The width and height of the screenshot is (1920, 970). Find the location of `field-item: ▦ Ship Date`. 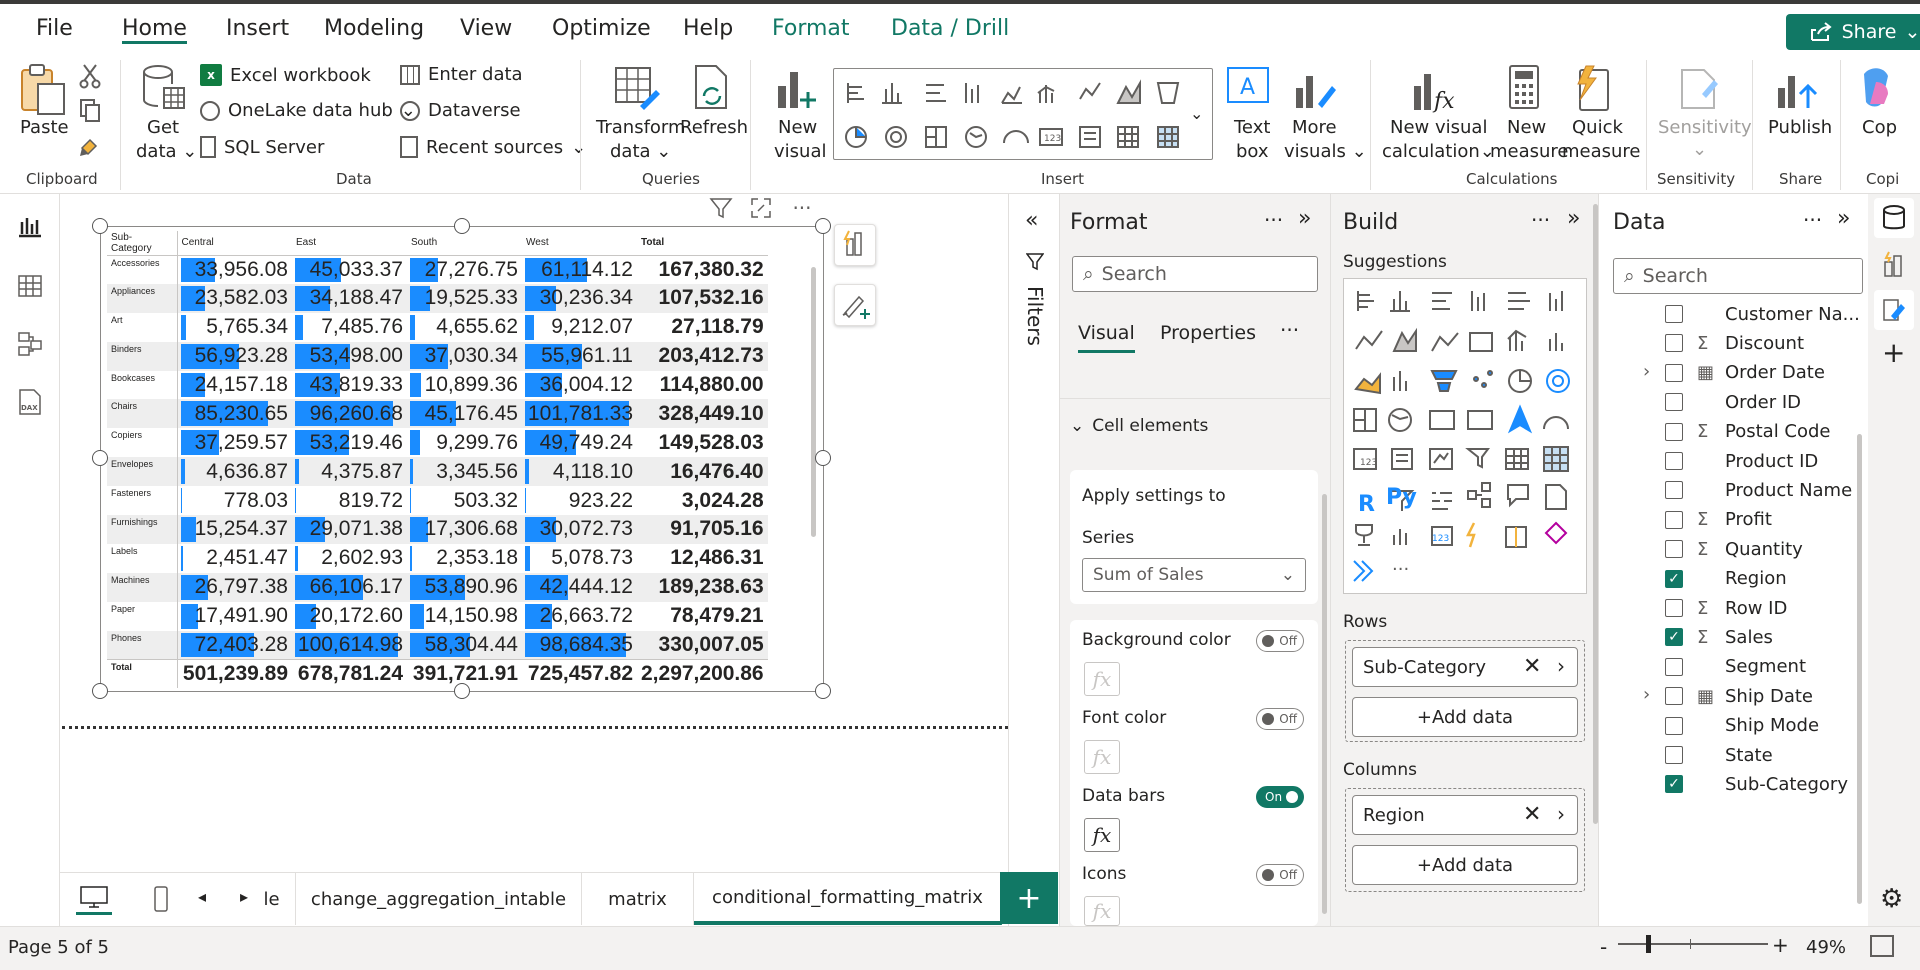

field-item: ▦ Ship Date is located at coordinates (1755, 696).